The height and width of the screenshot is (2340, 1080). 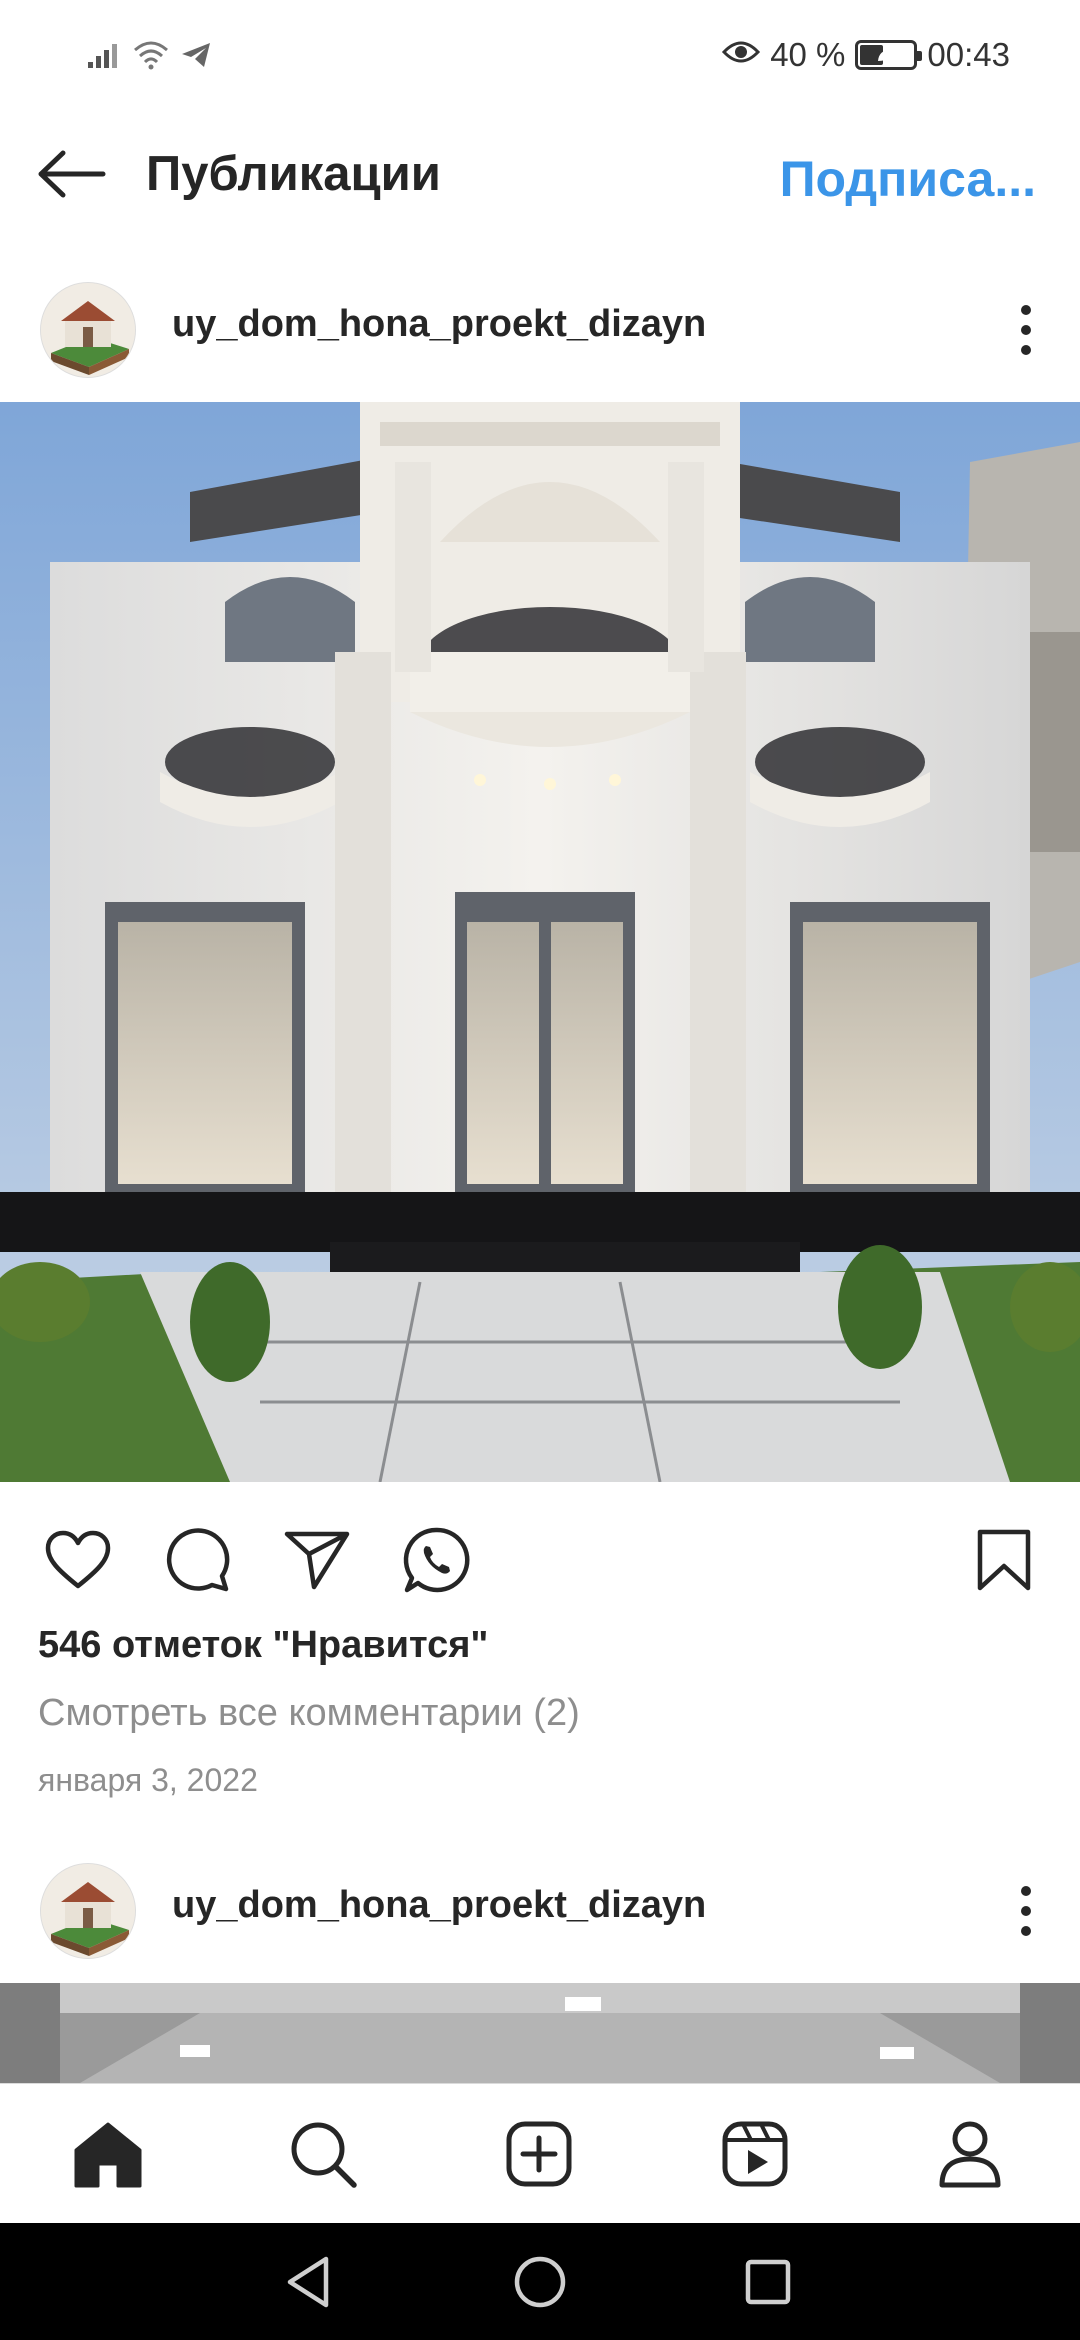 I want to click on back-arrow-icon, so click(x=72, y=174).